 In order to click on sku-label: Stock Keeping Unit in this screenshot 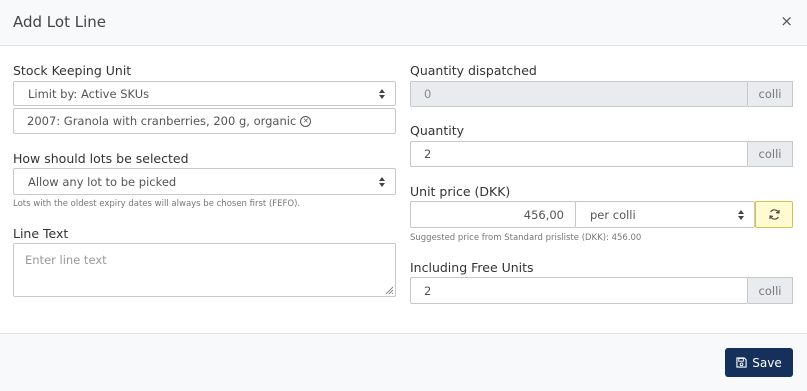, I will do `click(72, 70)`.